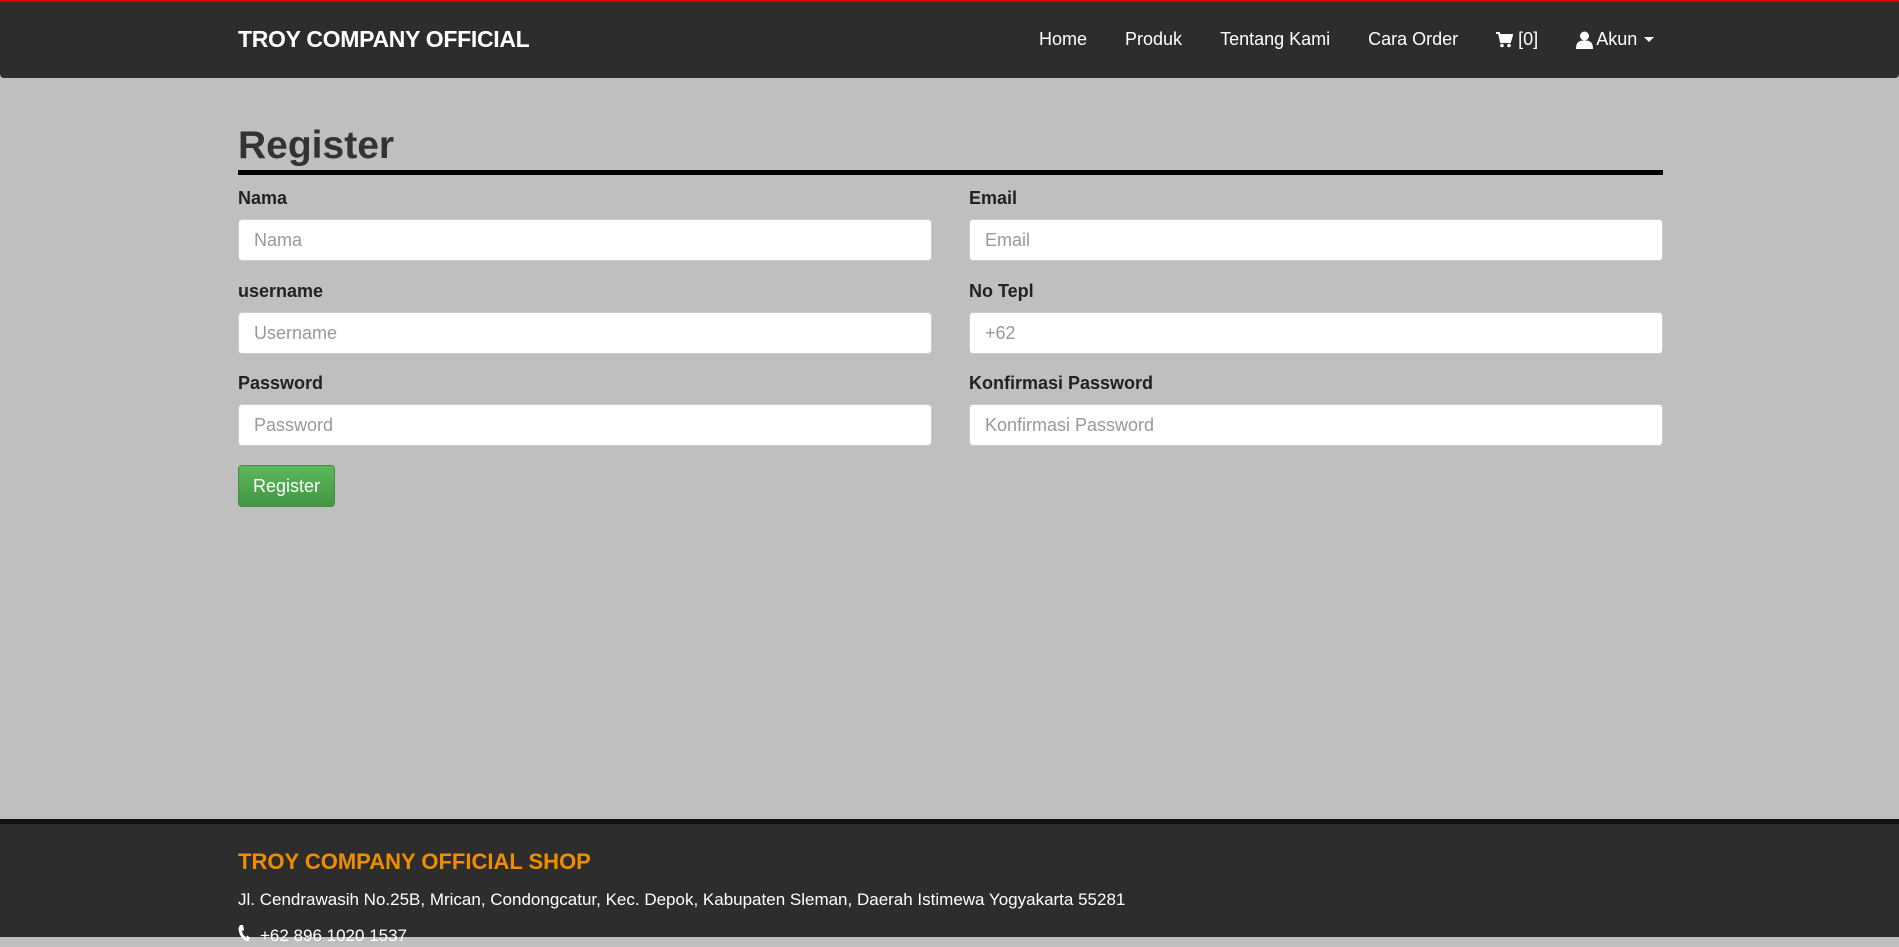 This screenshot has width=1899, height=947. Describe the element at coordinates (334, 935) in the screenshot. I see `footer-phone-number: +62 896 1020 1537` at that location.